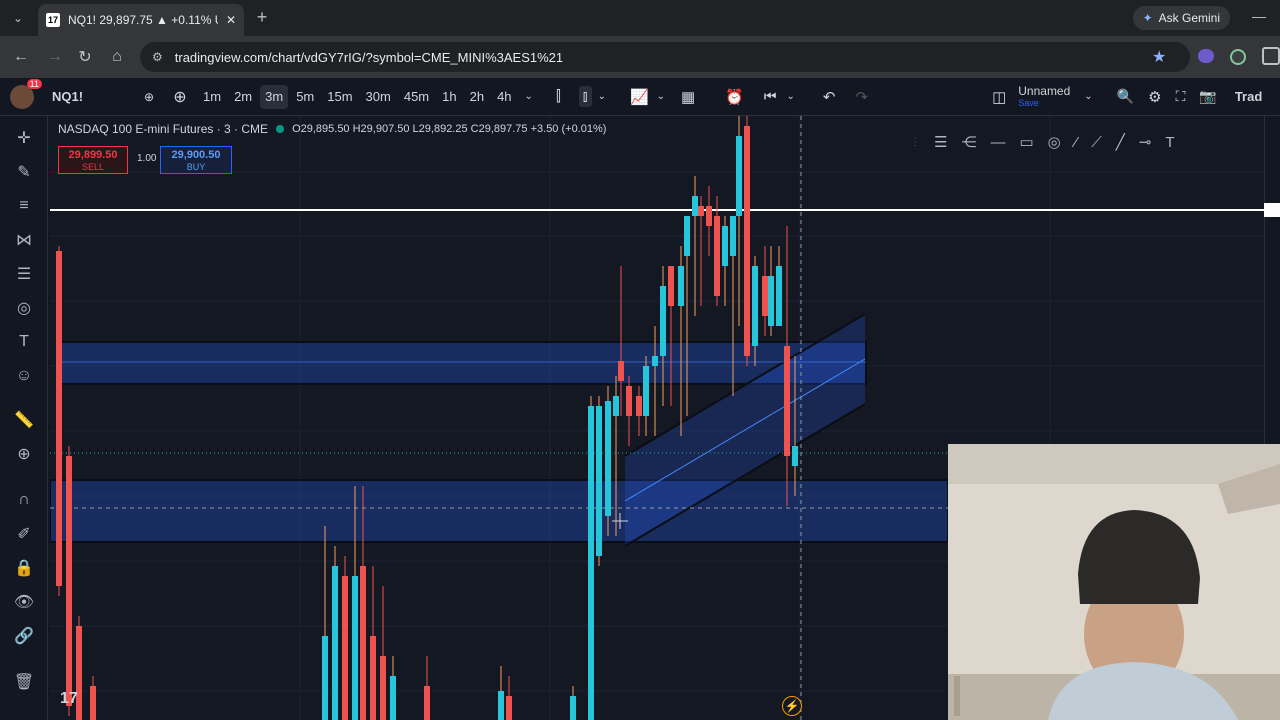 Image resolution: width=1280 pixels, height=720 pixels. Describe the element at coordinates (770, 96) in the screenshot. I see `replay-icon: ⏮` at that location.